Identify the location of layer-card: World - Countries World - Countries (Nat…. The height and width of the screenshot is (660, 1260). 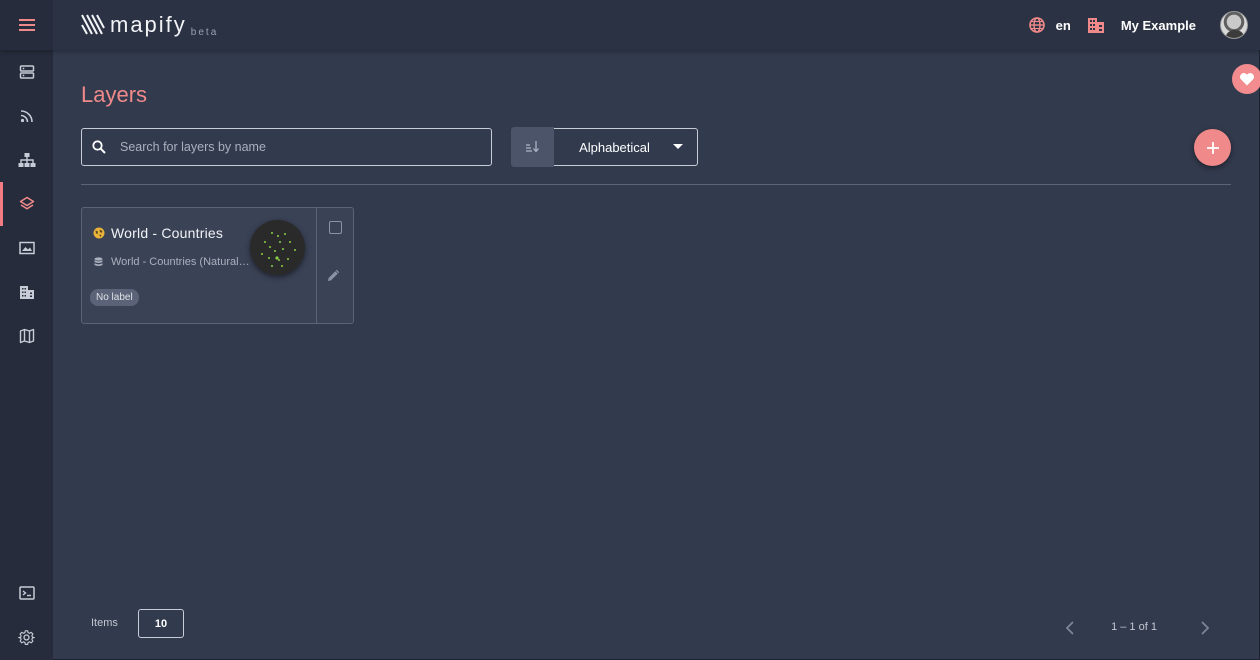
(217, 265).